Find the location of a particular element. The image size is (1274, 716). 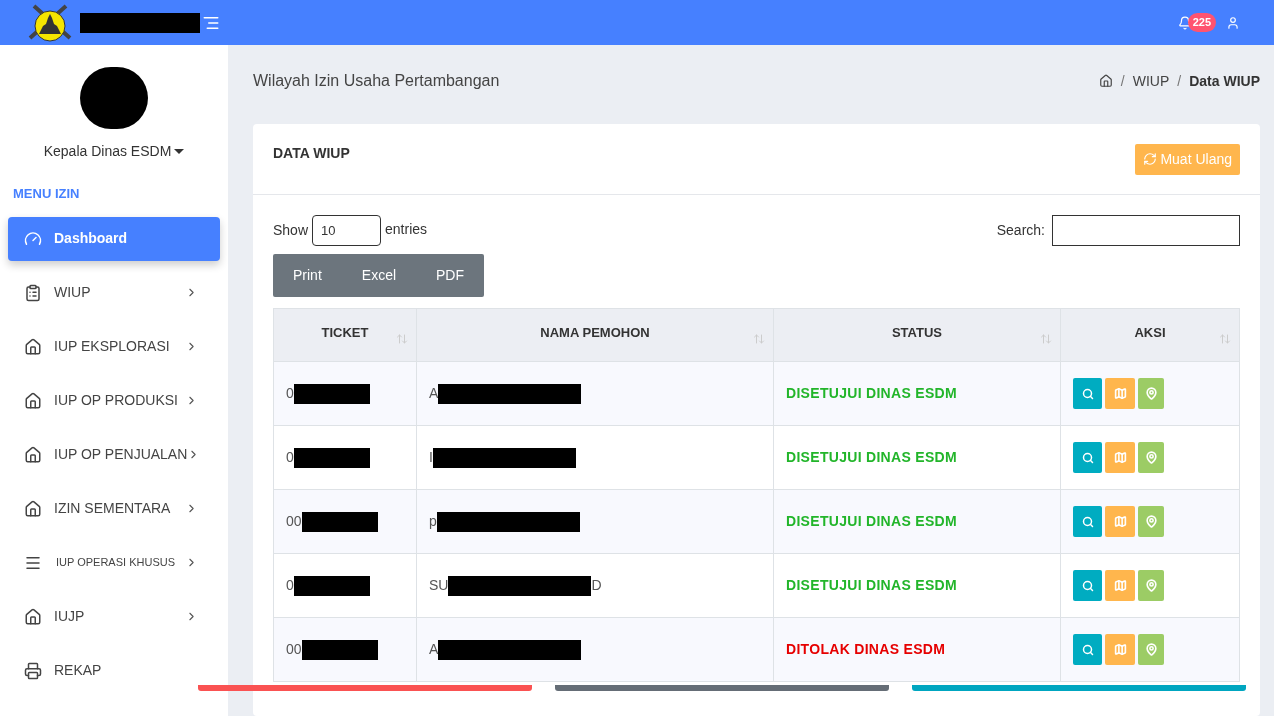

export-button: Print is located at coordinates (307, 275).